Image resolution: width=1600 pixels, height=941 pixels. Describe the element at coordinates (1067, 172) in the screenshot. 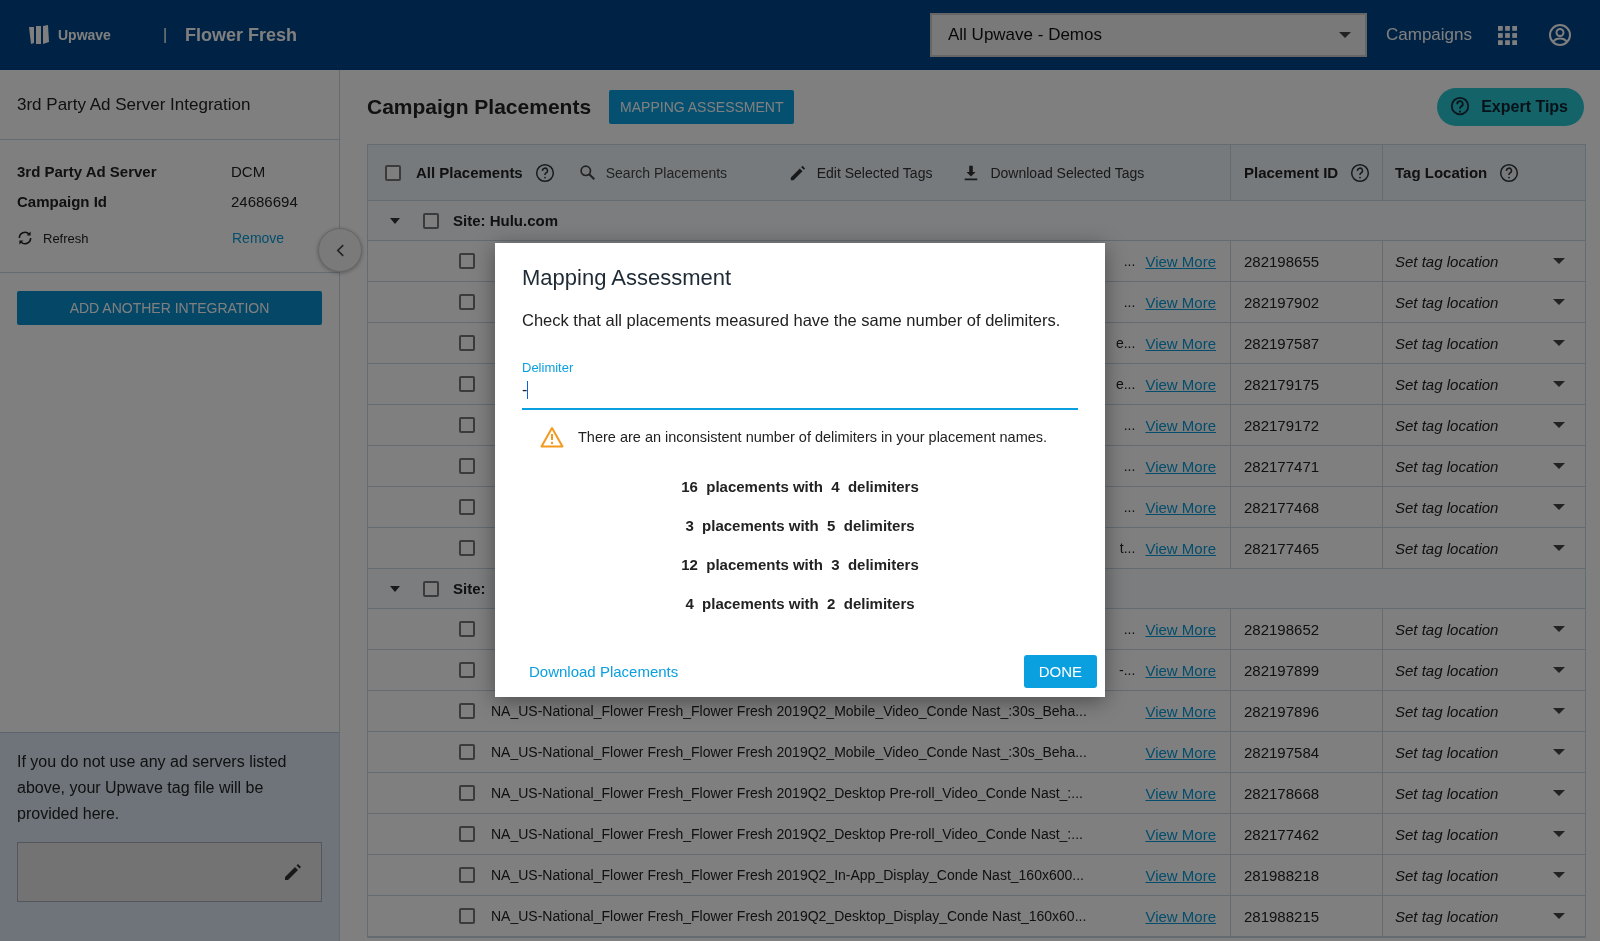

I see `download-tags-button: Download Selected Tags` at that location.